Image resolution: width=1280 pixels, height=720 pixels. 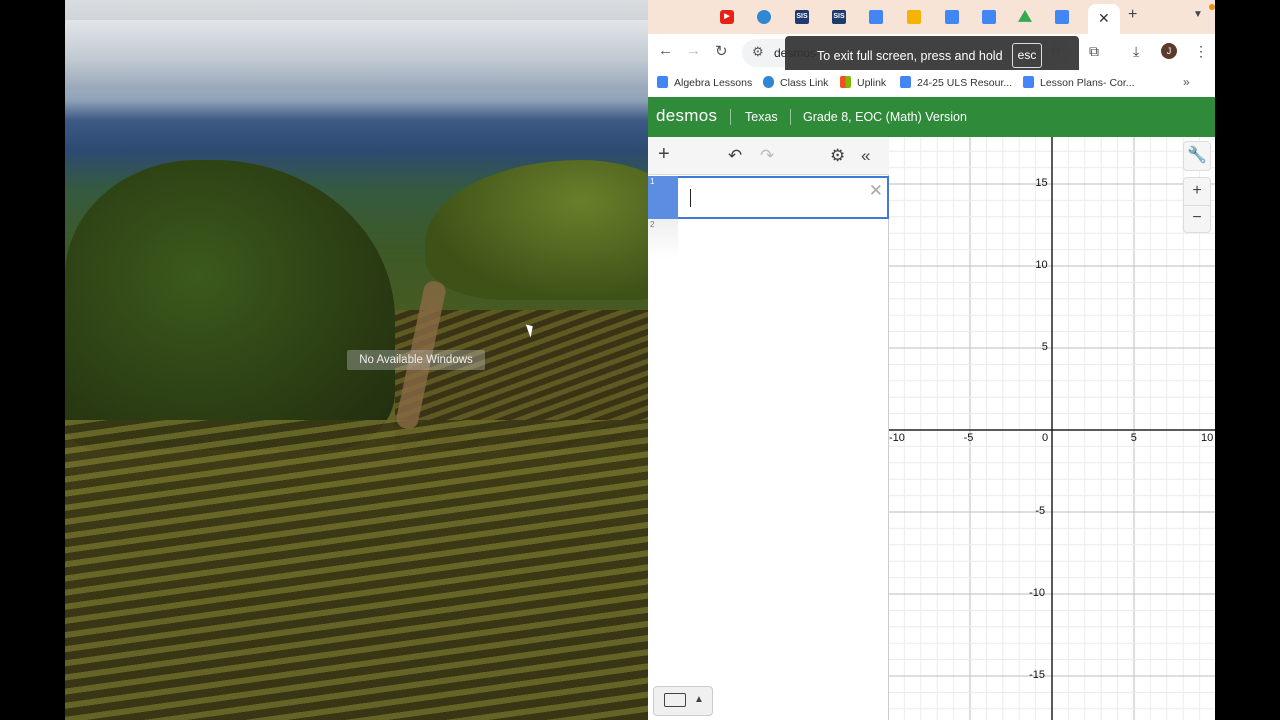 What do you see at coordinates (663, 197) in the screenshot?
I see `expression-index: 1` at bounding box center [663, 197].